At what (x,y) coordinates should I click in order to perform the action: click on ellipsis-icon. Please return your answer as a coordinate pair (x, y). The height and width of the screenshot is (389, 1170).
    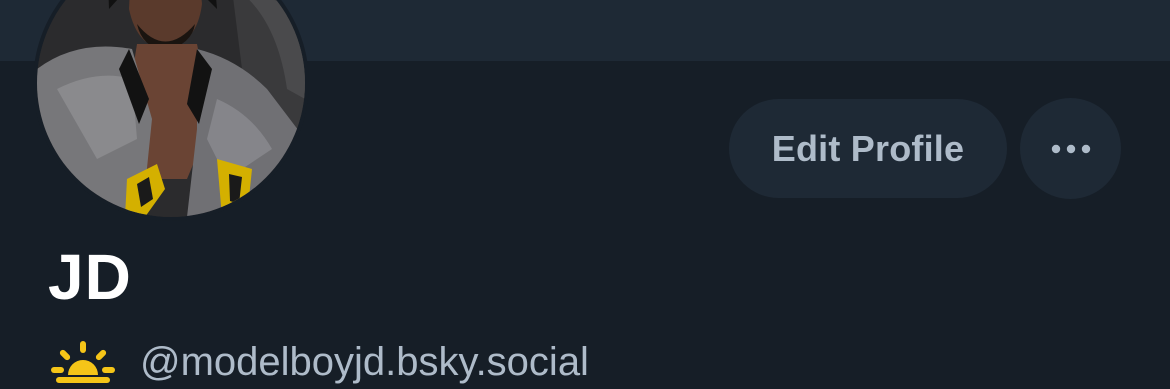
    Looking at the image, I should click on (1070, 148).